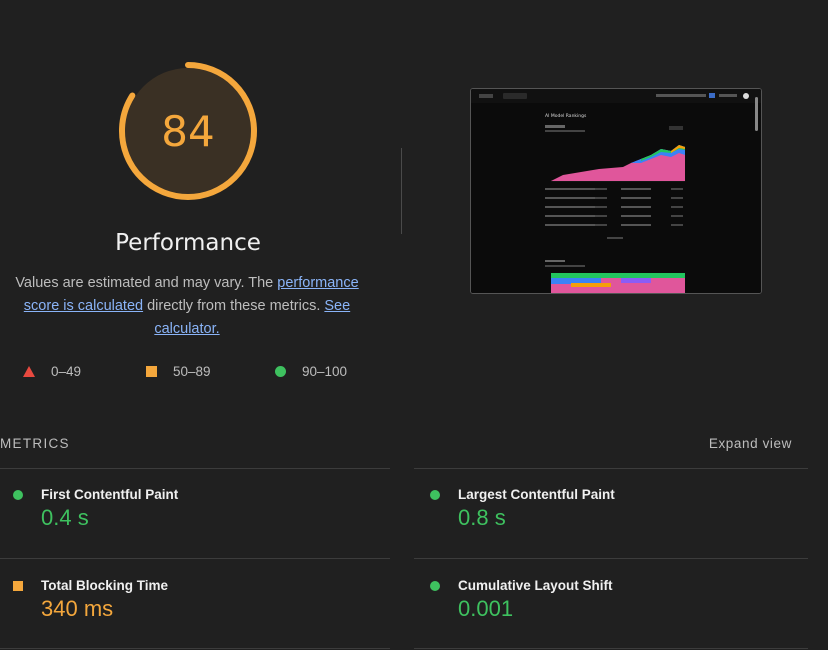  Describe the element at coordinates (77, 608) in the screenshot. I see `metric-value: 340 ms` at that location.